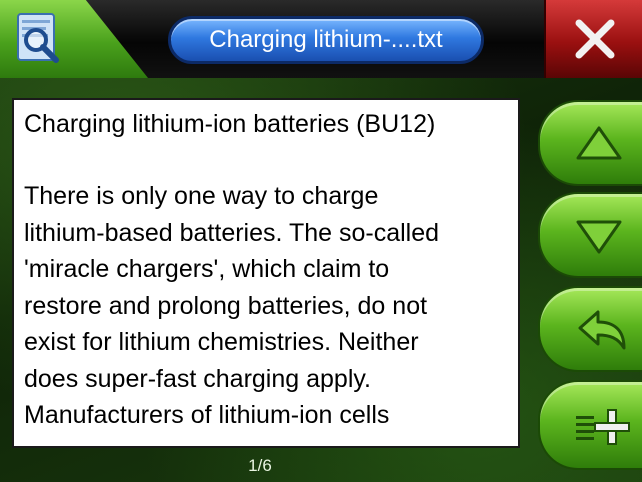  I want to click on document-line: exist for lithium chemistries. Neither, so click(221, 342).